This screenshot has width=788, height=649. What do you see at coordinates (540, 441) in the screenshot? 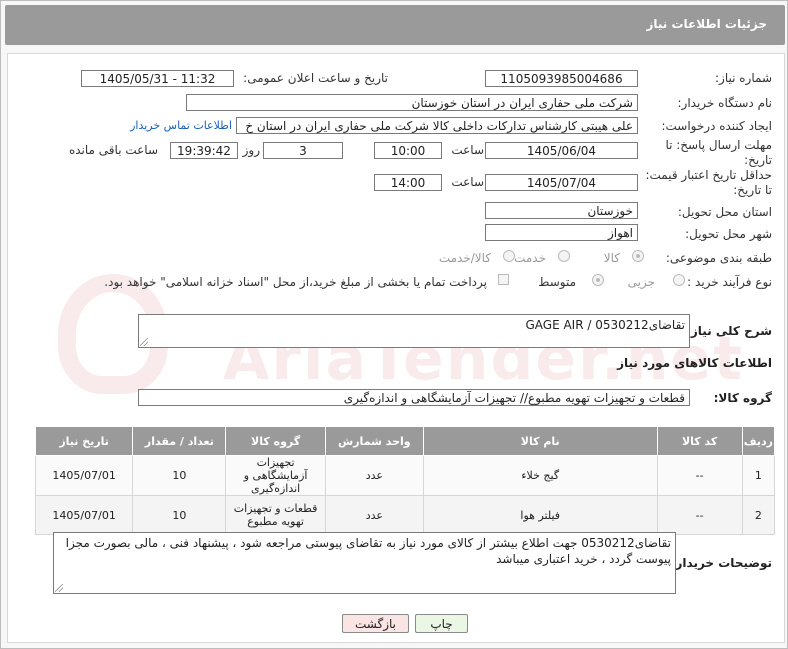
I see `col-name: نام کالا` at bounding box center [540, 441].